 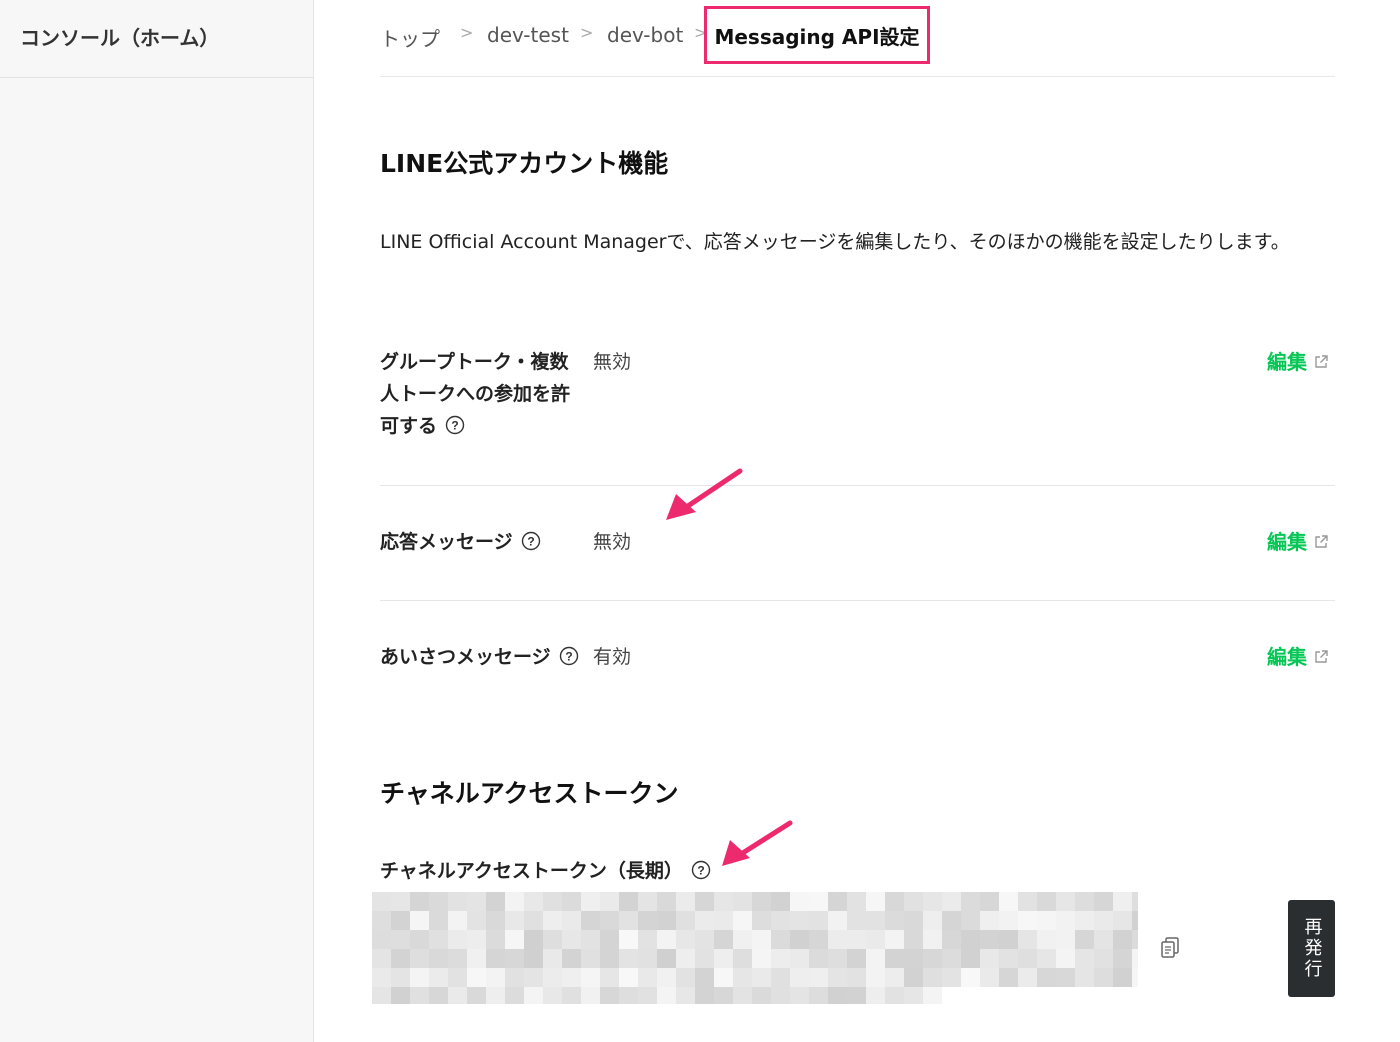 I want to click on pixelation-mosaic, so click(x=755, y=948).